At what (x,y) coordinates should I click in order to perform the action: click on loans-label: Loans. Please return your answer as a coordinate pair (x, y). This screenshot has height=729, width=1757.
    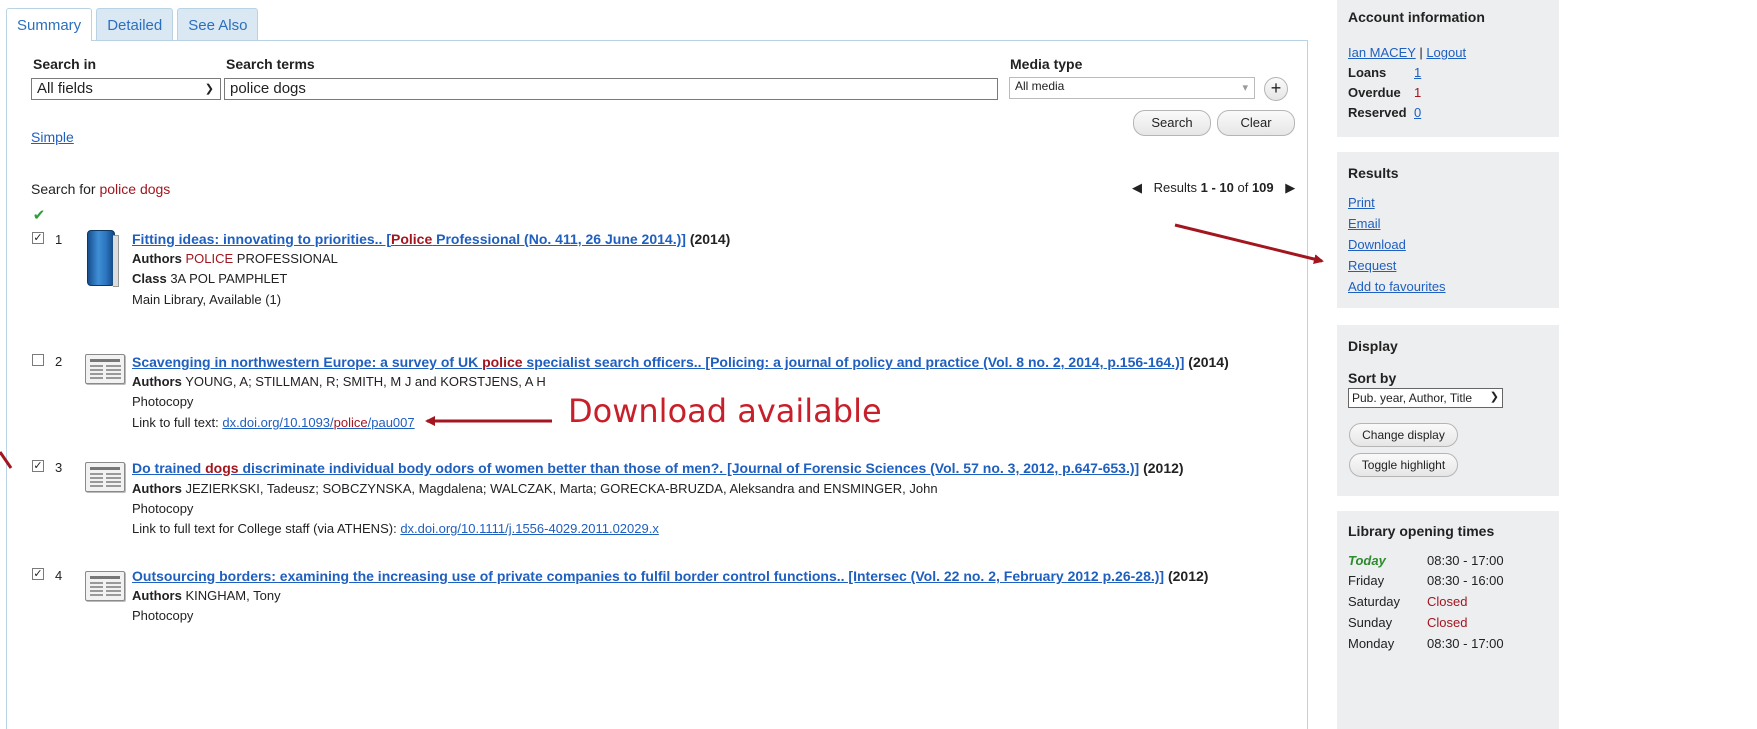
    Looking at the image, I should click on (1367, 72).